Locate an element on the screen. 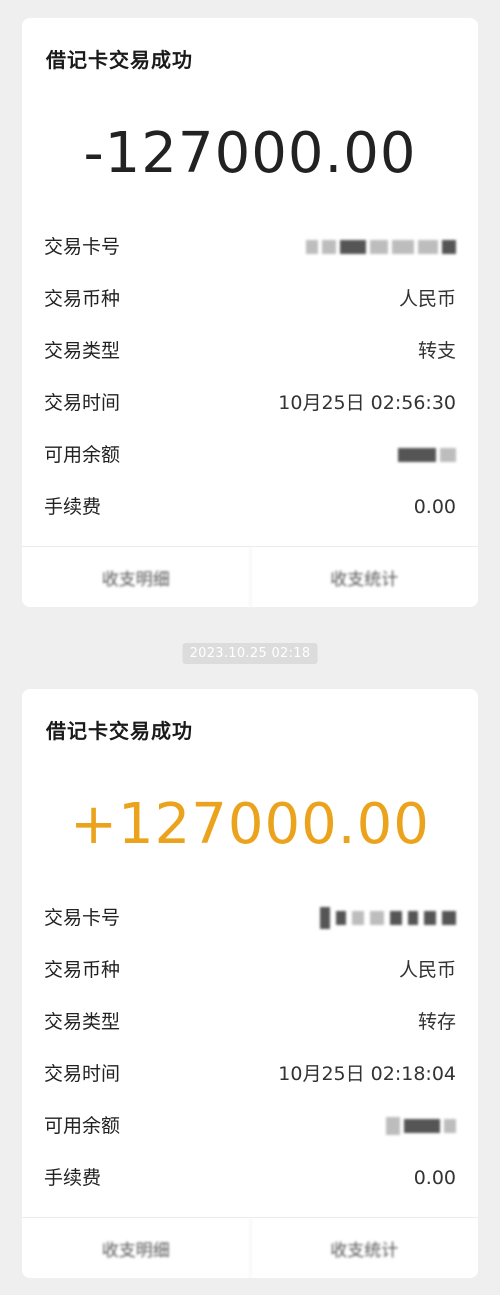 The width and height of the screenshot is (500, 1295). time-value: 10月25日 02:56:30 is located at coordinates (367, 403).